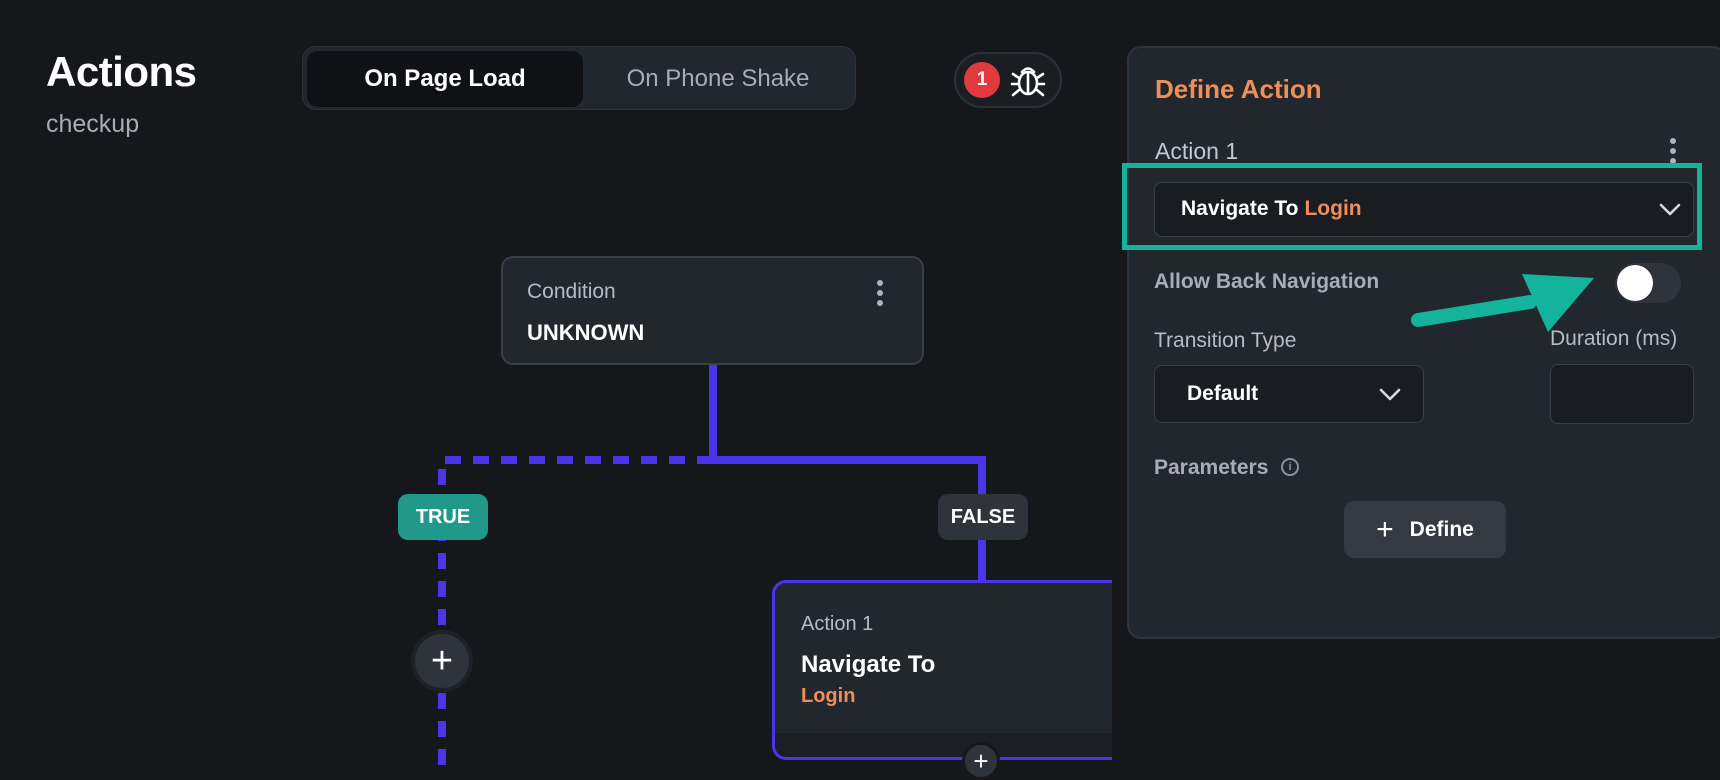 Image resolution: width=1720 pixels, height=780 pixels. What do you see at coordinates (1614, 338) in the screenshot?
I see `duration-label: Duration (ms)` at bounding box center [1614, 338].